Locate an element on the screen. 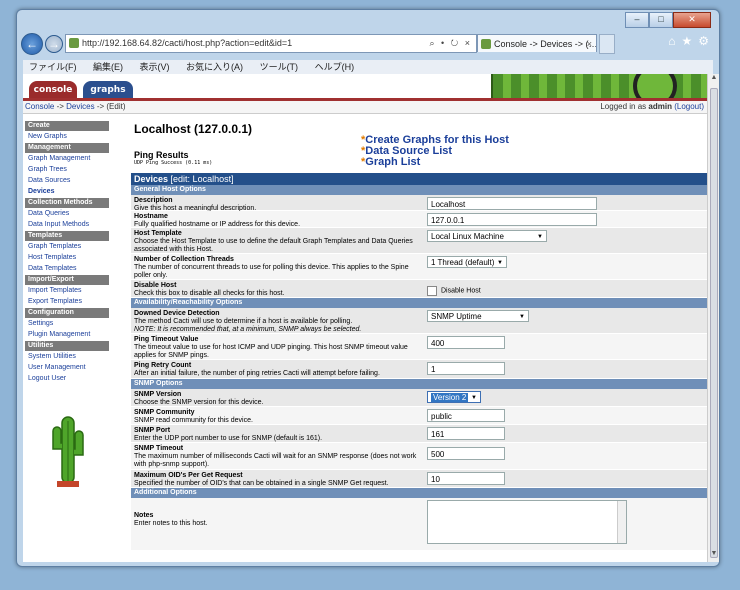 The image size is (740, 590). snmp-version-select: Version 2 ▼ is located at coordinates (454, 397).